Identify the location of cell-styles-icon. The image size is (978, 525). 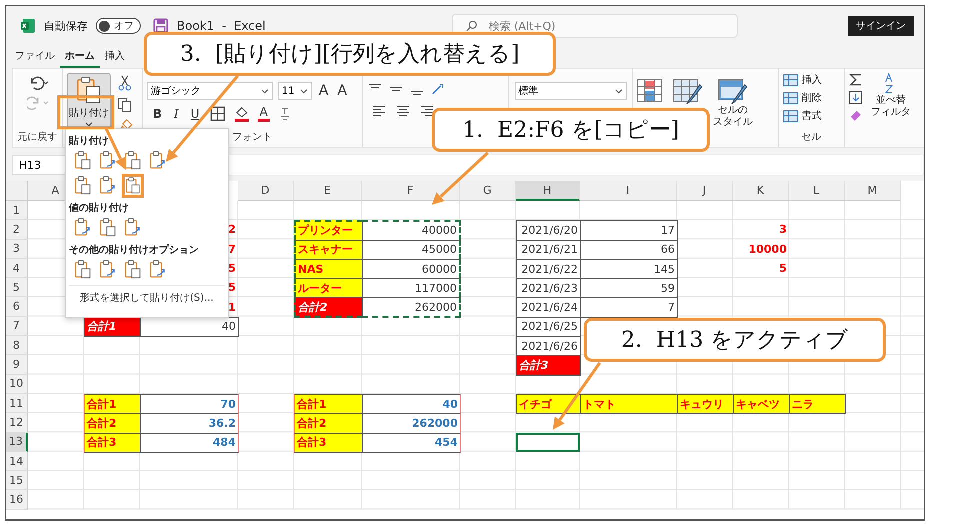
(733, 92).